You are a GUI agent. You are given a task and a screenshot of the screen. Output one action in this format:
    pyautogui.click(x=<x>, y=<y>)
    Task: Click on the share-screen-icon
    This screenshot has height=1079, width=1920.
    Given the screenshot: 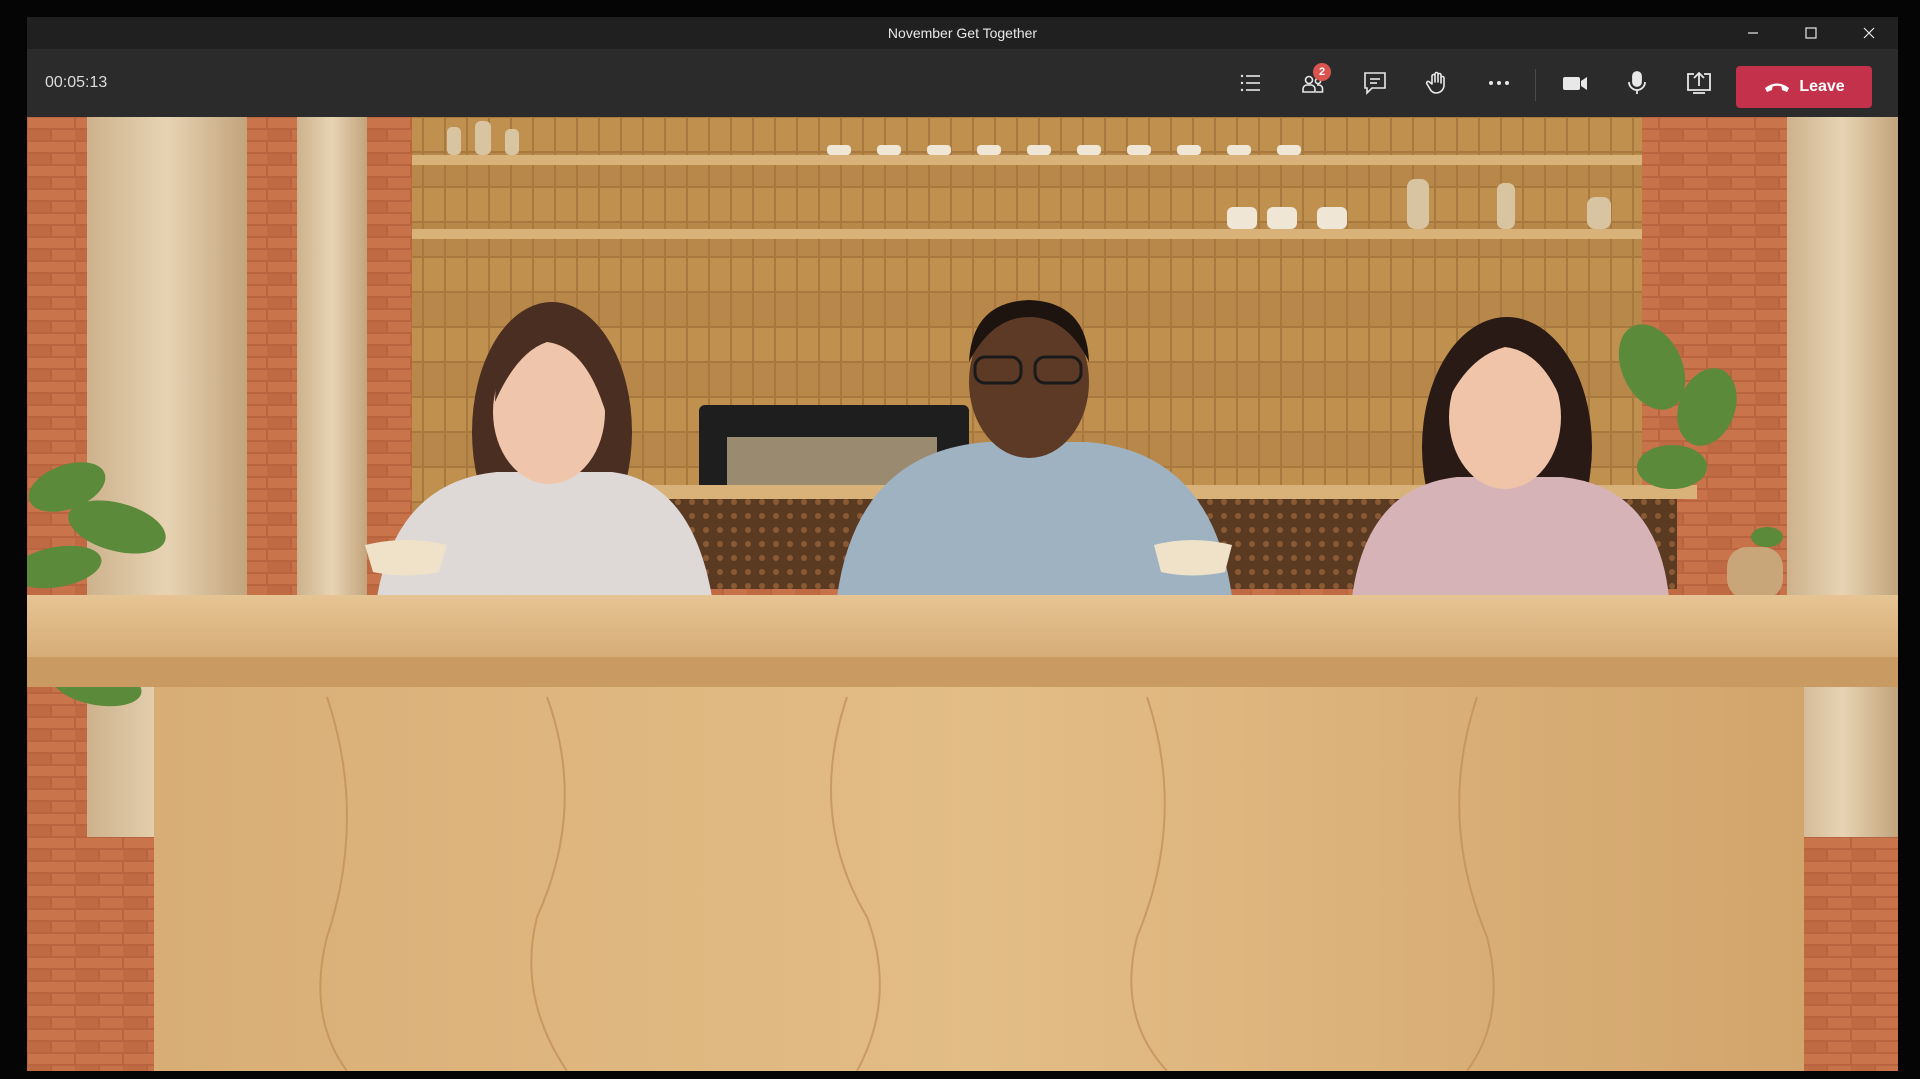 What is the action you would take?
    pyautogui.click(x=1699, y=82)
    